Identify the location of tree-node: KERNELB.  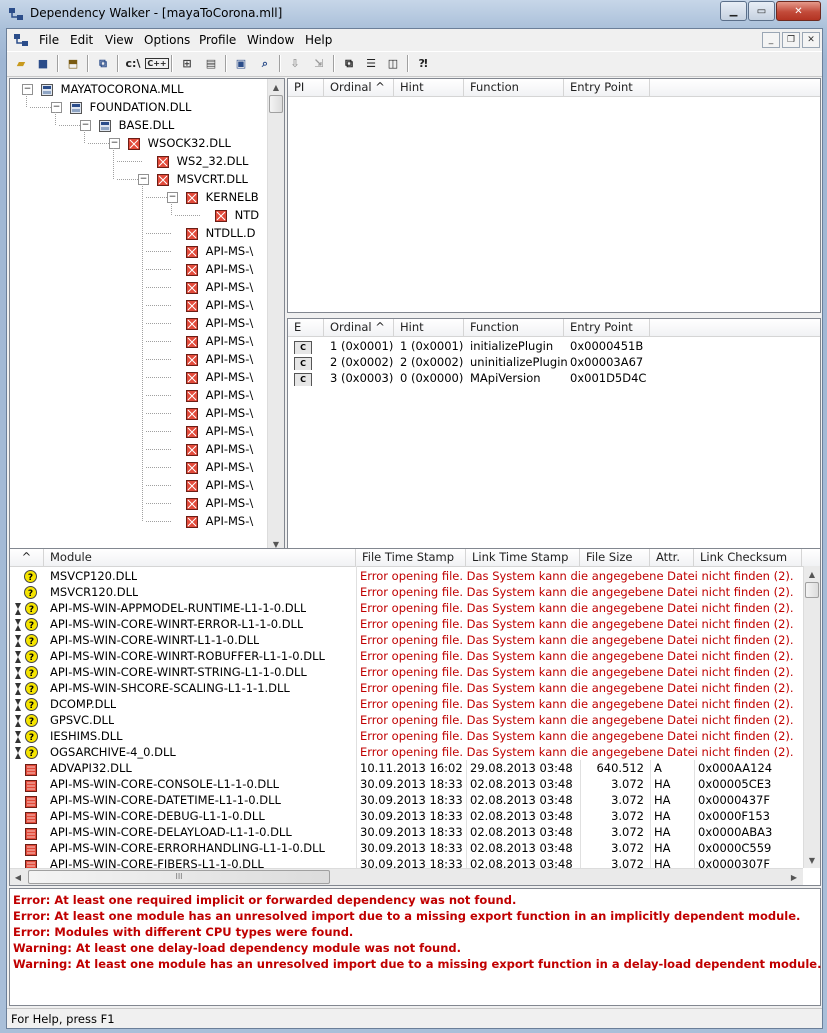
(222, 197).